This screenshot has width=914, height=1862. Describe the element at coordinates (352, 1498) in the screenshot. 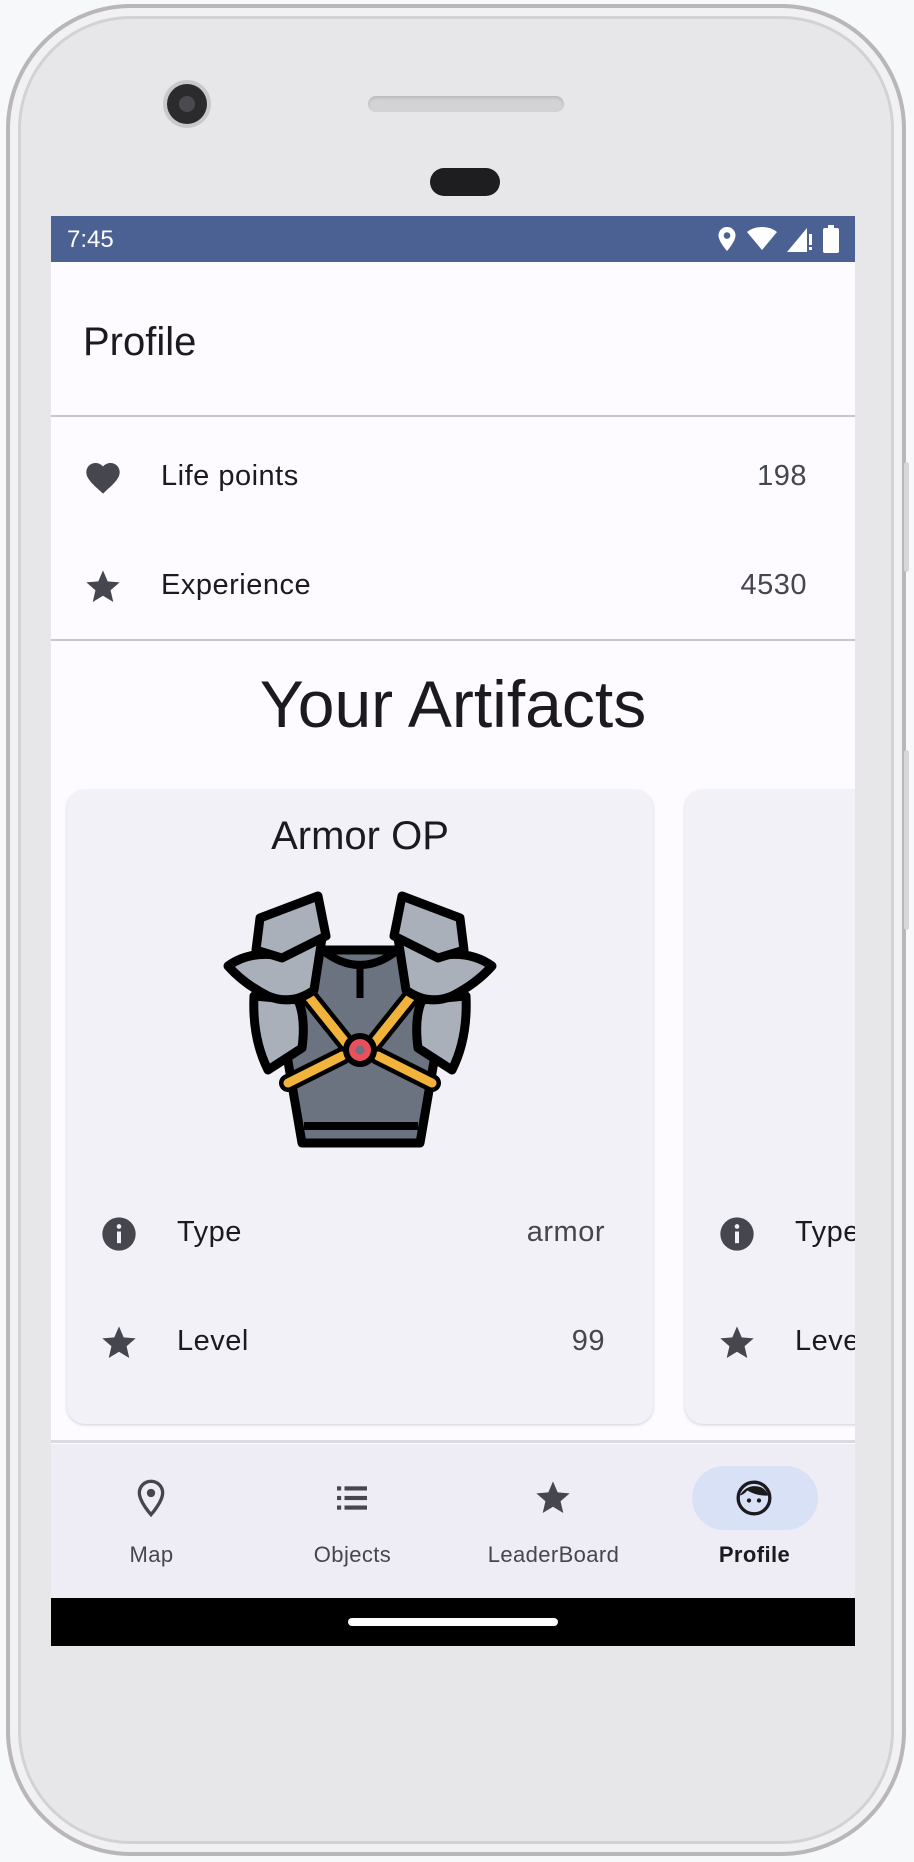

I see `list-icon` at that location.